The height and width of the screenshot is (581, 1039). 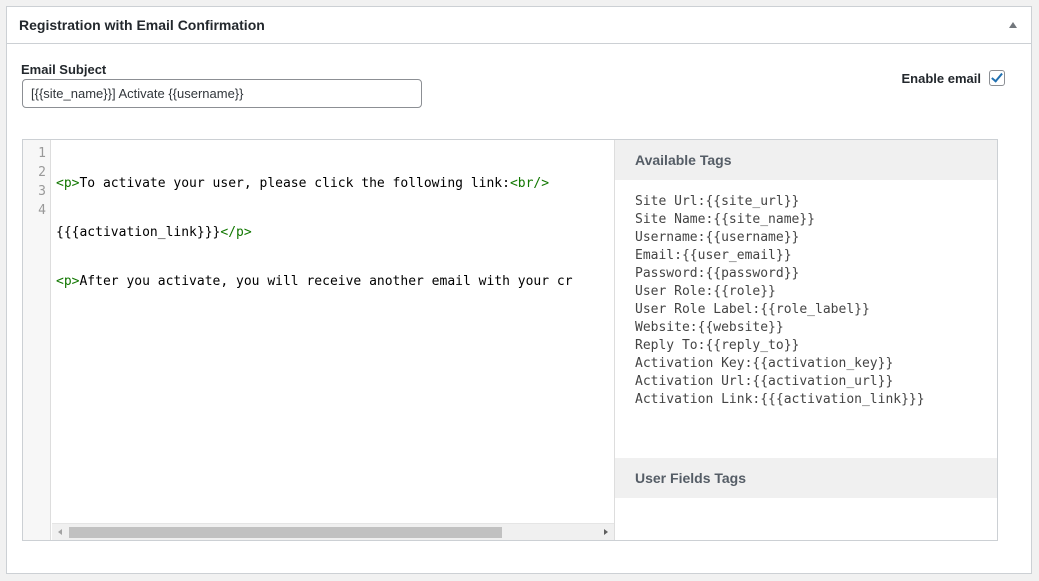 What do you see at coordinates (997, 78) in the screenshot?
I see `enable-email-checkbox` at bounding box center [997, 78].